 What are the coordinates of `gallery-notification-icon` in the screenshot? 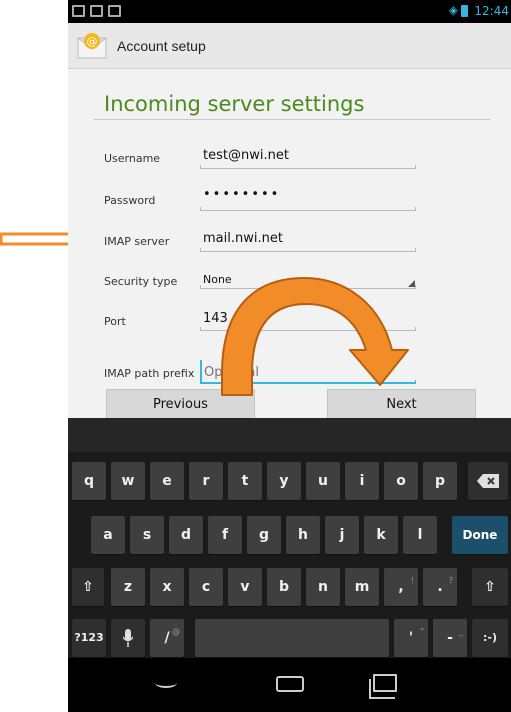 It's located at (78, 11).